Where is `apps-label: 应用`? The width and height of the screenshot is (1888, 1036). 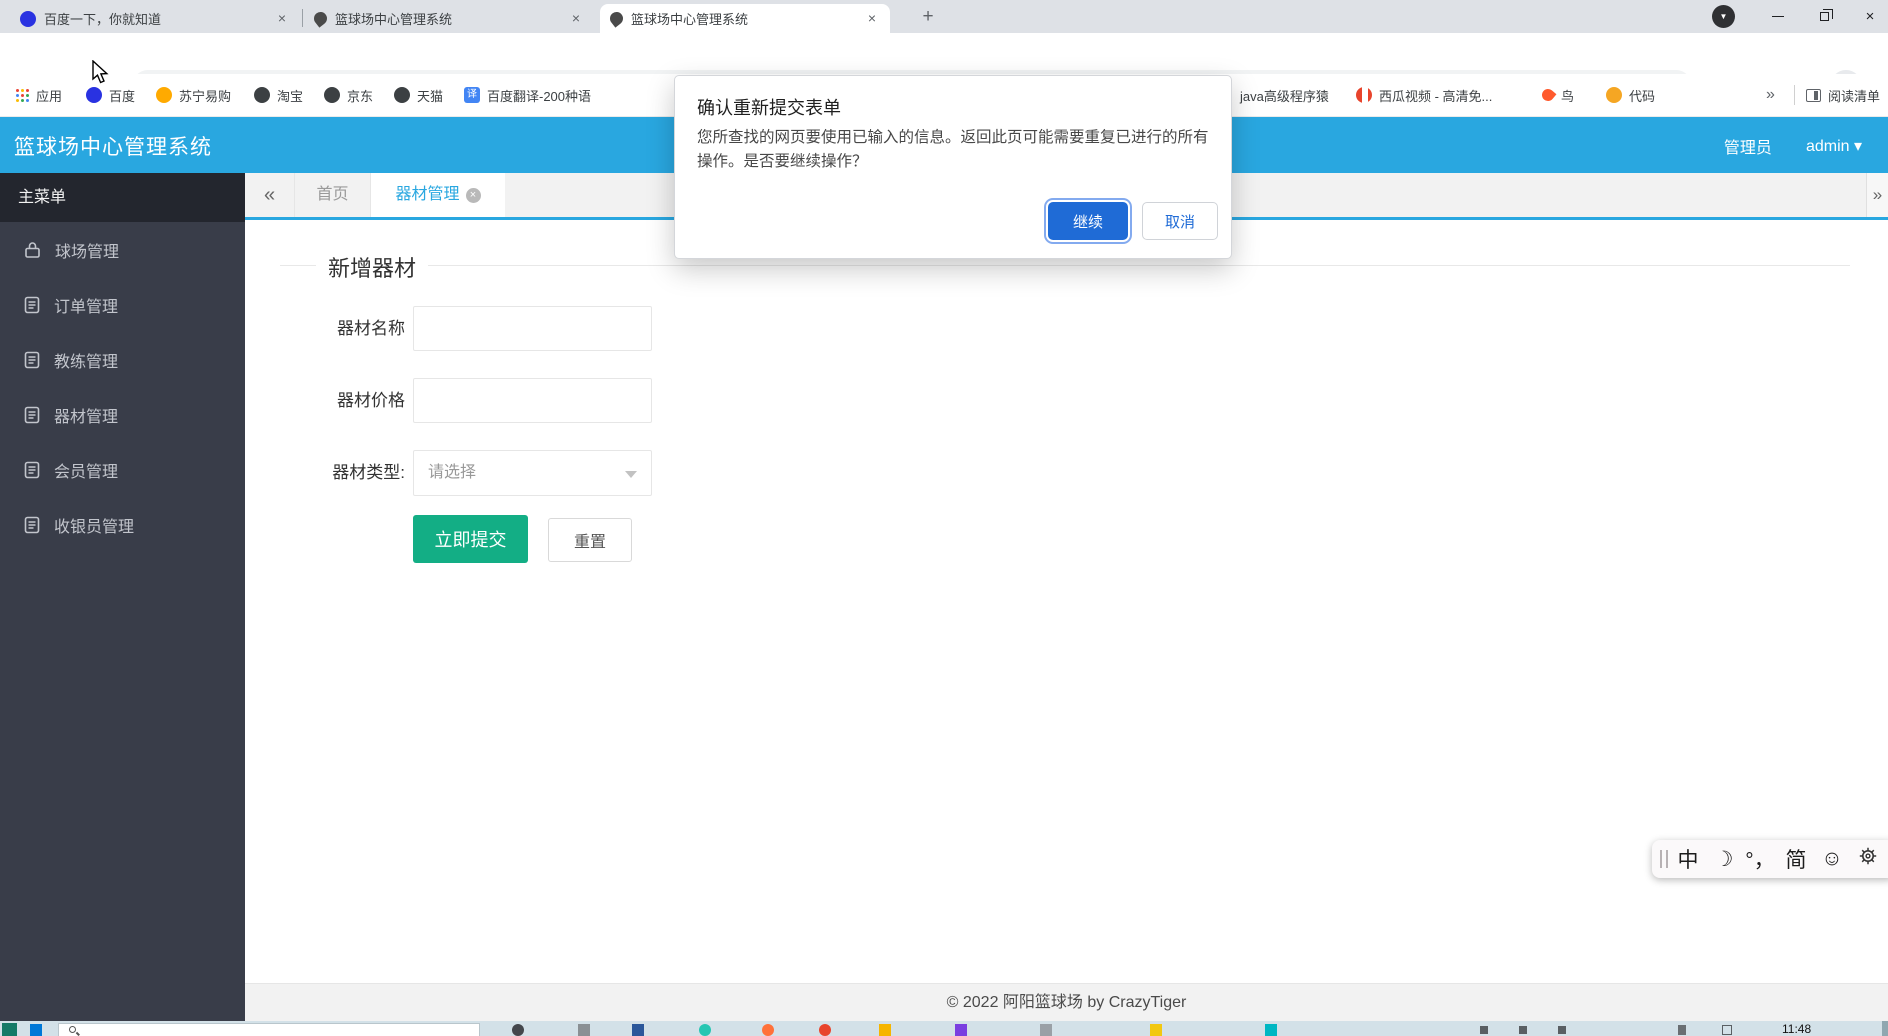 apps-label: 应用 is located at coordinates (49, 96).